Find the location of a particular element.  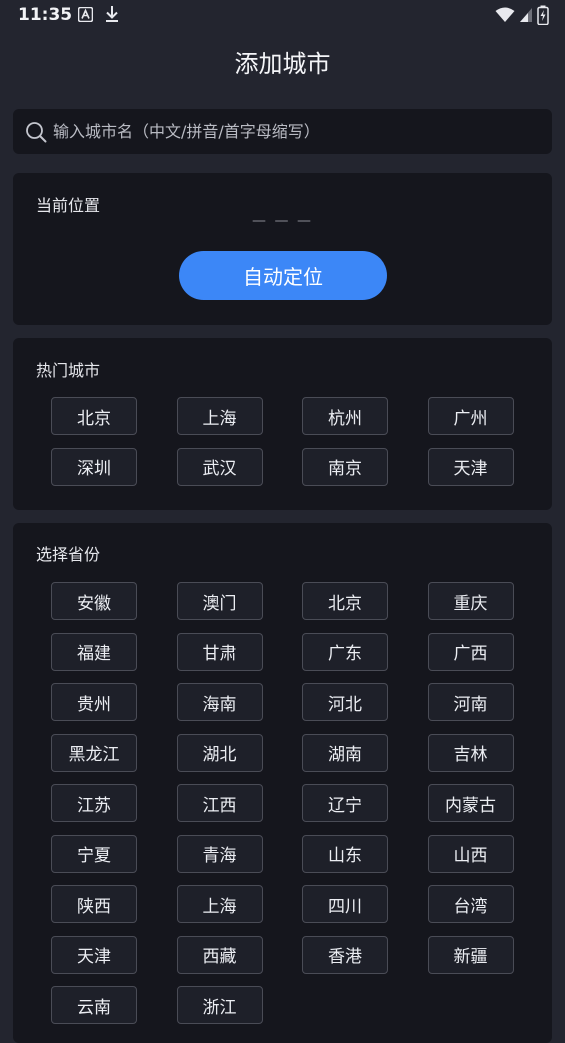

province-chip: 云南 is located at coordinates (94, 1005).